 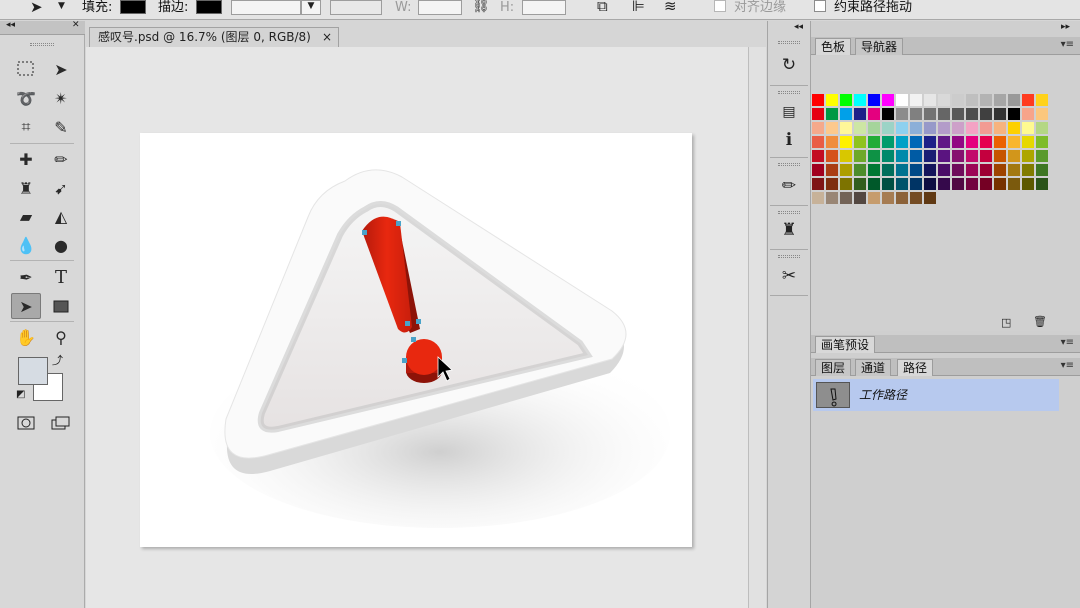 What do you see at coordinates (670, 7) in the screenshot?
I see `path-arrangement-icon: ≋` at bounding box center [670, 7].